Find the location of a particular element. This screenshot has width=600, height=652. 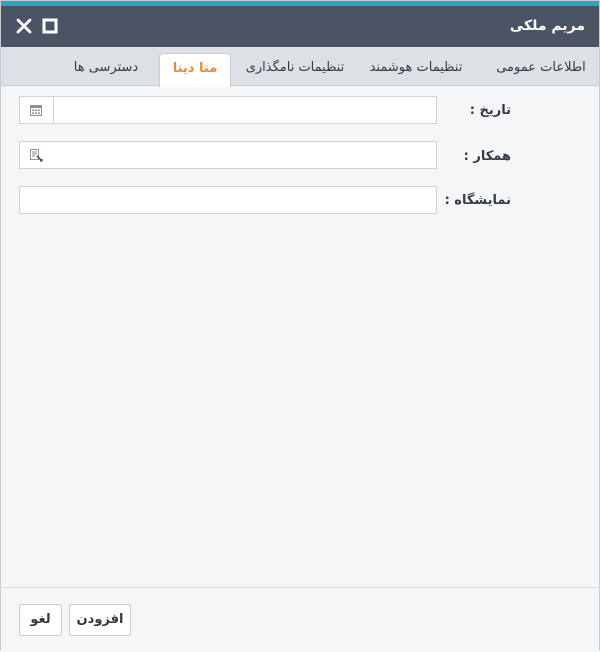

exhibition-field is located at coordinates (228, 200).